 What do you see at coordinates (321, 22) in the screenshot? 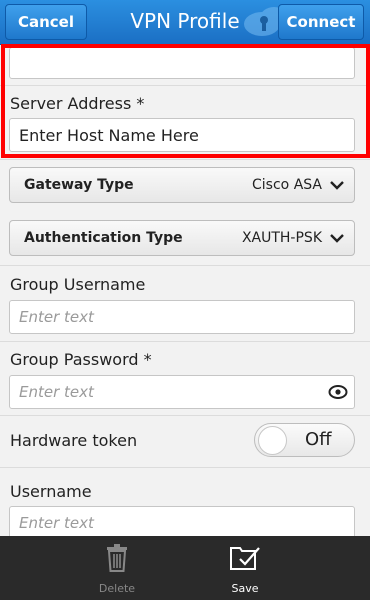
I see `connect-button: Connect` at bounding box center [321, 22].